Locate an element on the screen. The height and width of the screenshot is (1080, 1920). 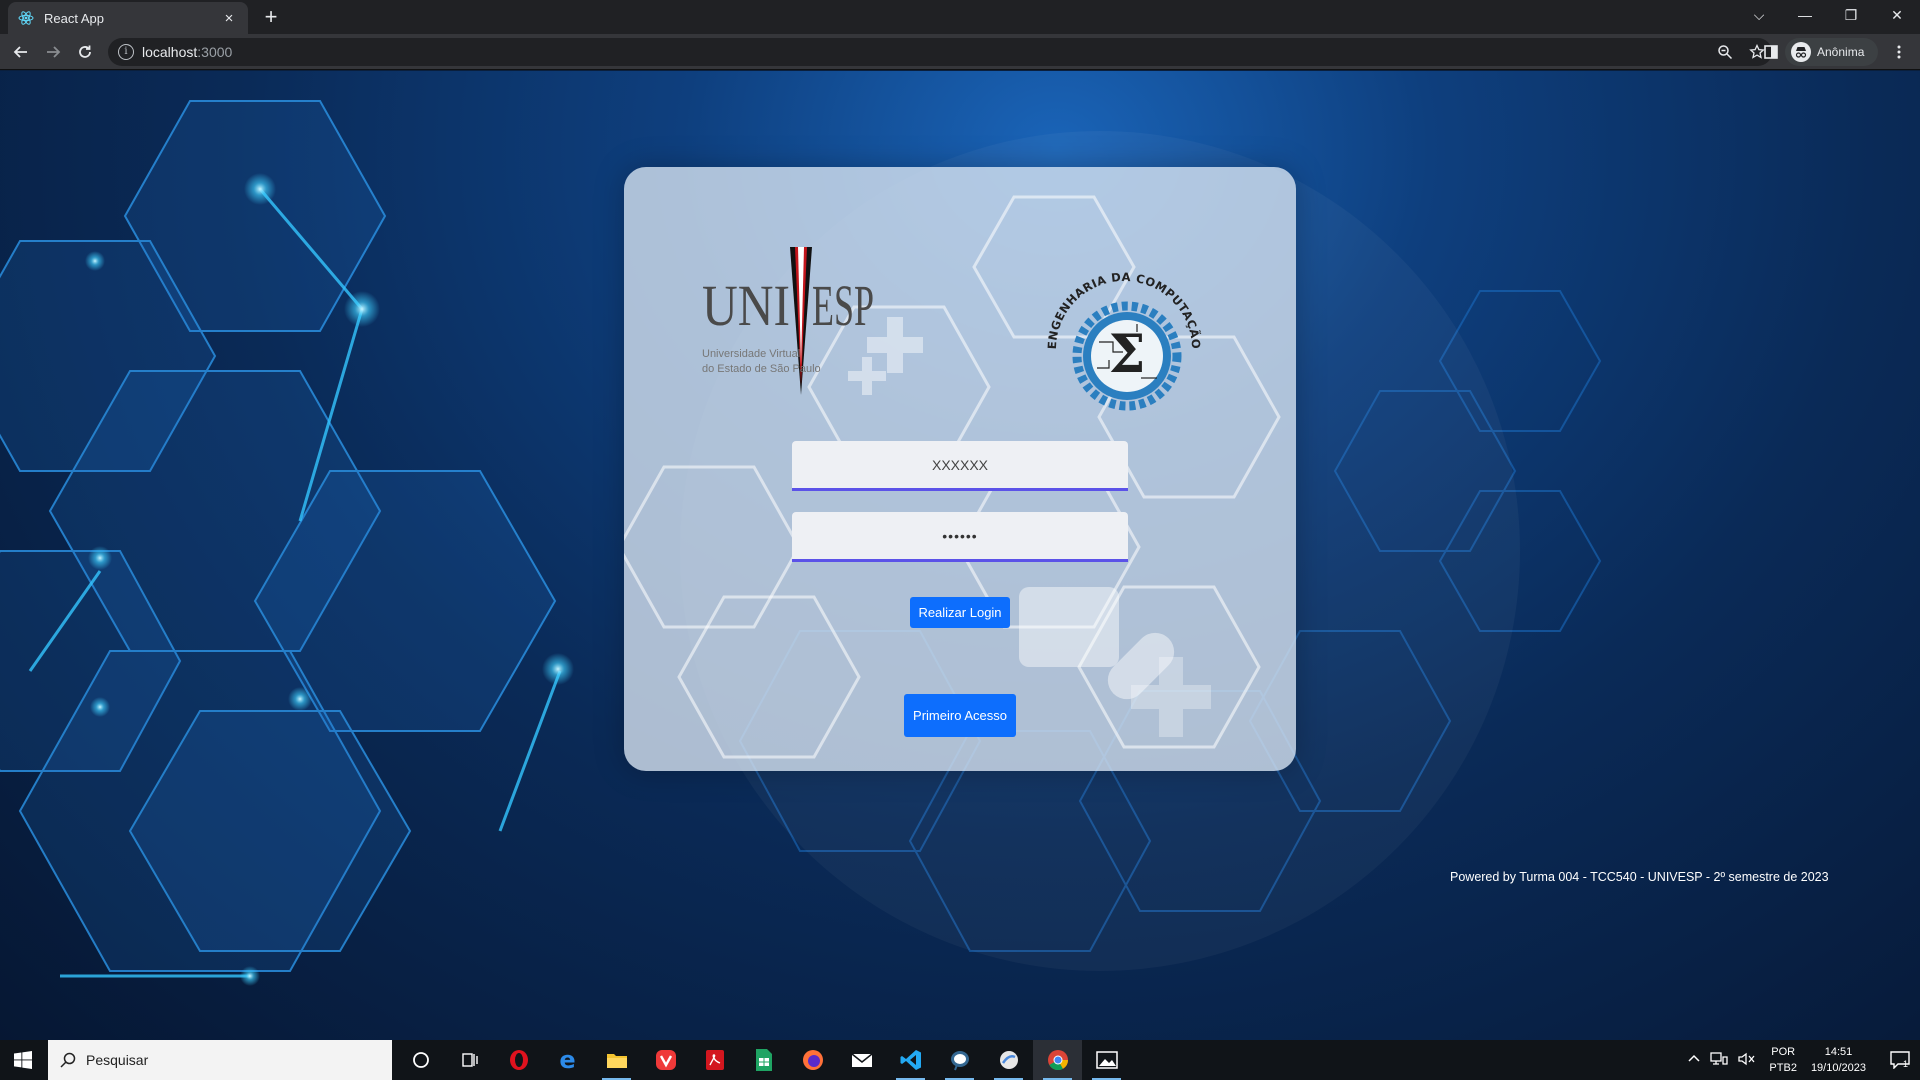
system-tray: POR PTB2 14:51 19/10/2023 1 is located at coordinates (1801, 1060).